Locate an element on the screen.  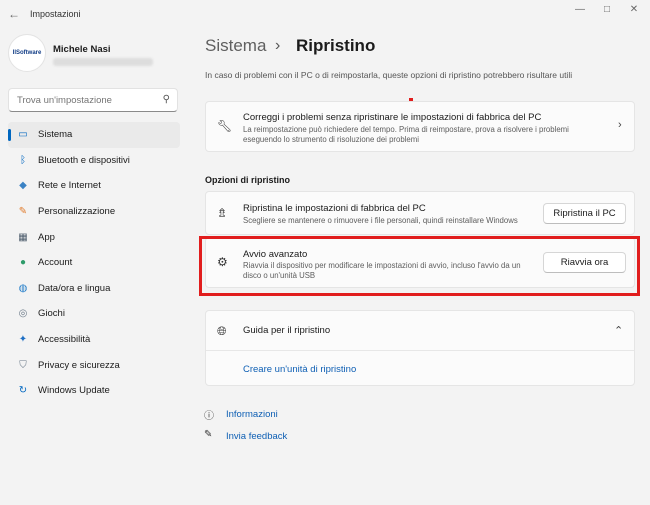
sidebar-item-label: Bluetooth e dispositivi is located at coordinates (84, 160).